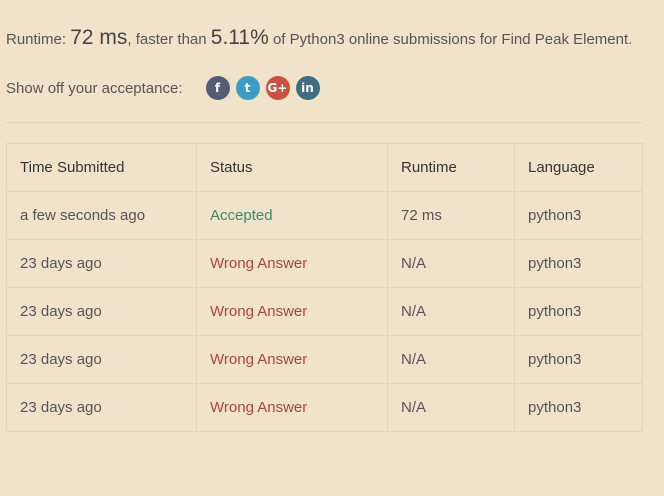  What do you see at coordinates (94, 88) in the screenshot?
I see `share-label: Show off your acceptance:` at bounding box center [94, 88].